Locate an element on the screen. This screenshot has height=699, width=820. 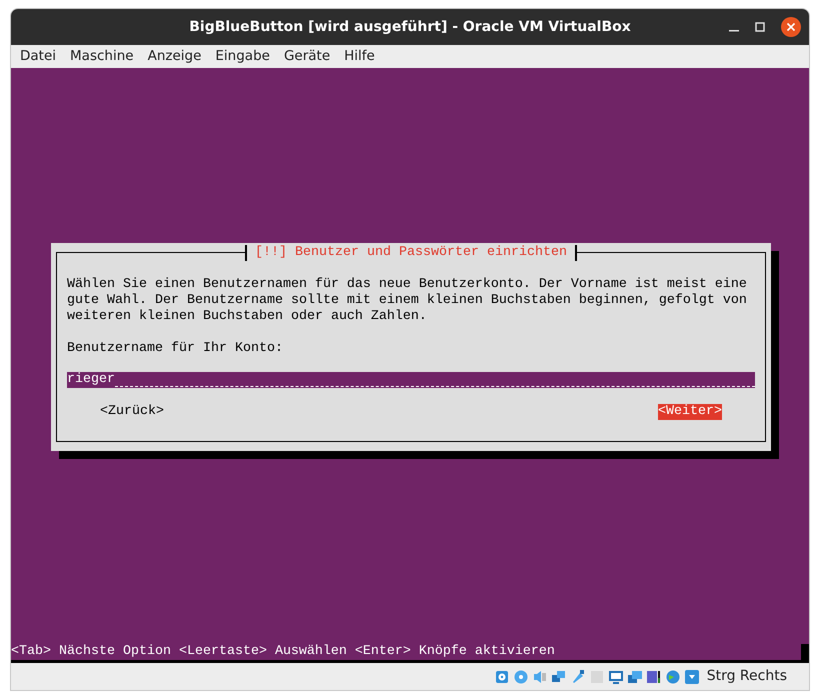
display-icon is located at coordinates (616, 676).